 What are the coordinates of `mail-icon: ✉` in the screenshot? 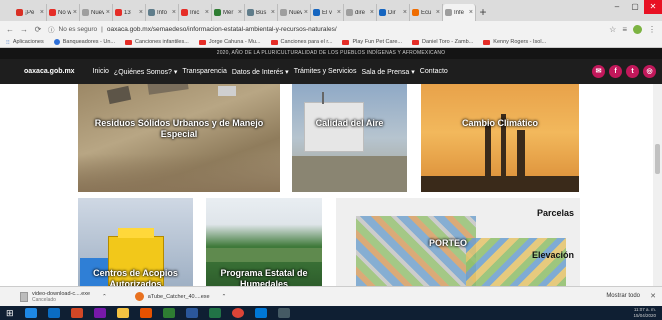 It's located at (598, 71).